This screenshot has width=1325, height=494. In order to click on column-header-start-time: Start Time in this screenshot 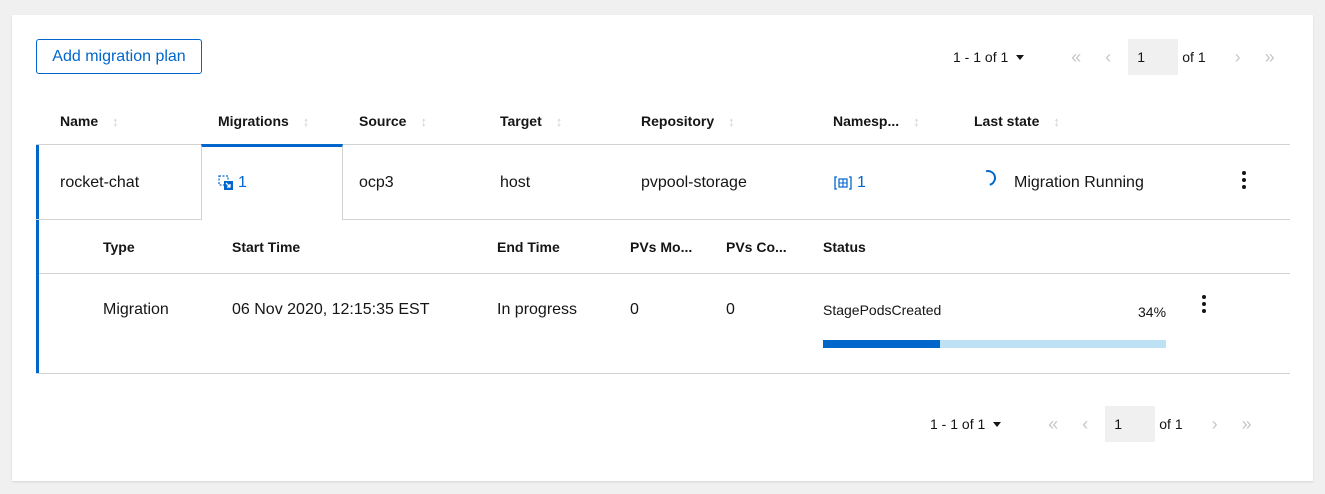, I will do `click(266, 246)`.